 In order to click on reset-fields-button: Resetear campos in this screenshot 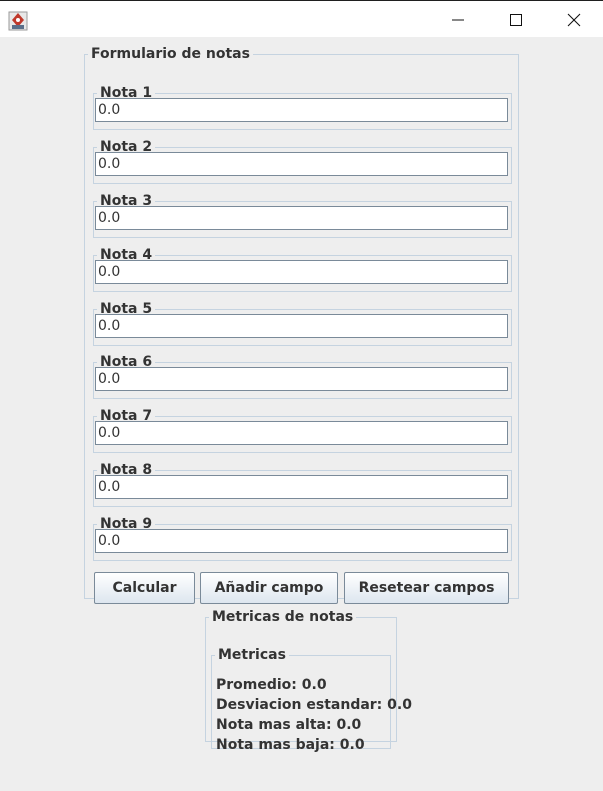, I will do `click(426, 588)`.